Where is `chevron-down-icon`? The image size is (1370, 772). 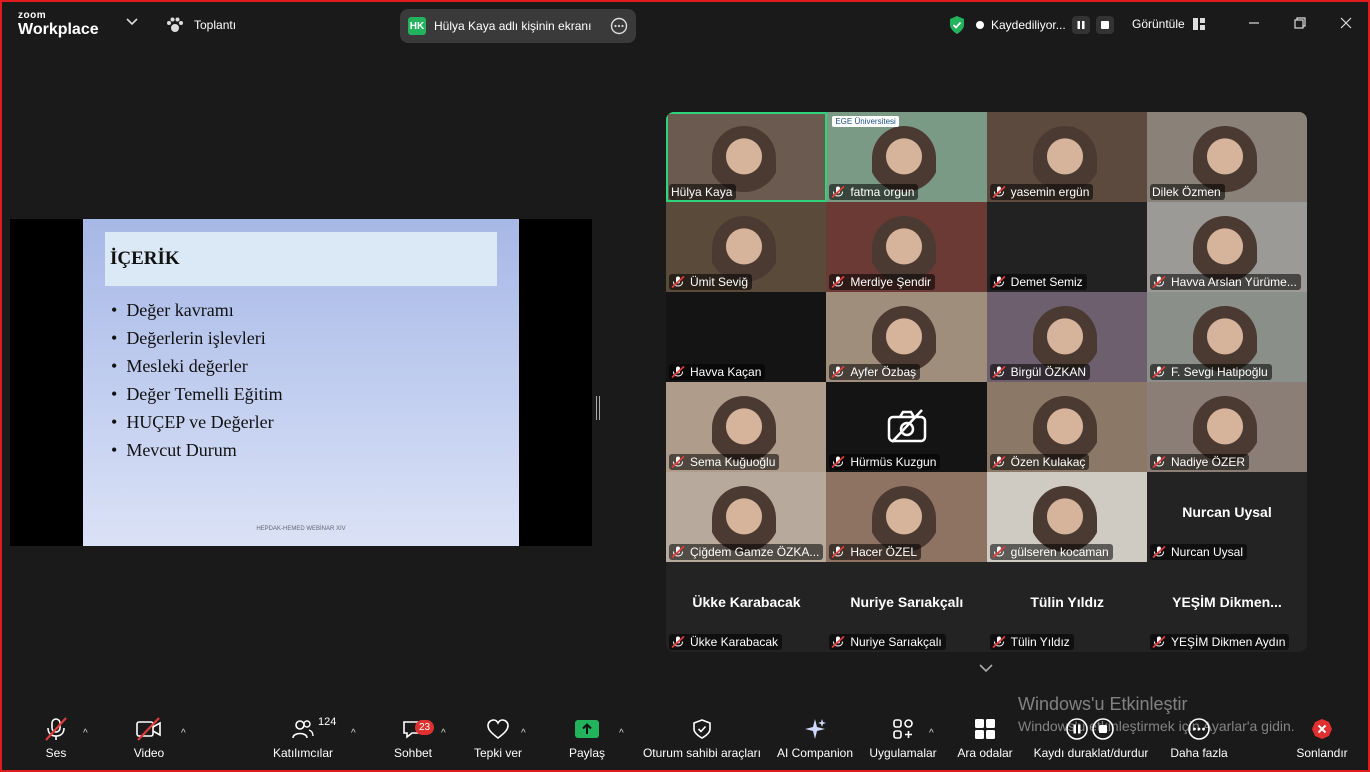
chevron-down-icon is located at coordinates (132, 22).